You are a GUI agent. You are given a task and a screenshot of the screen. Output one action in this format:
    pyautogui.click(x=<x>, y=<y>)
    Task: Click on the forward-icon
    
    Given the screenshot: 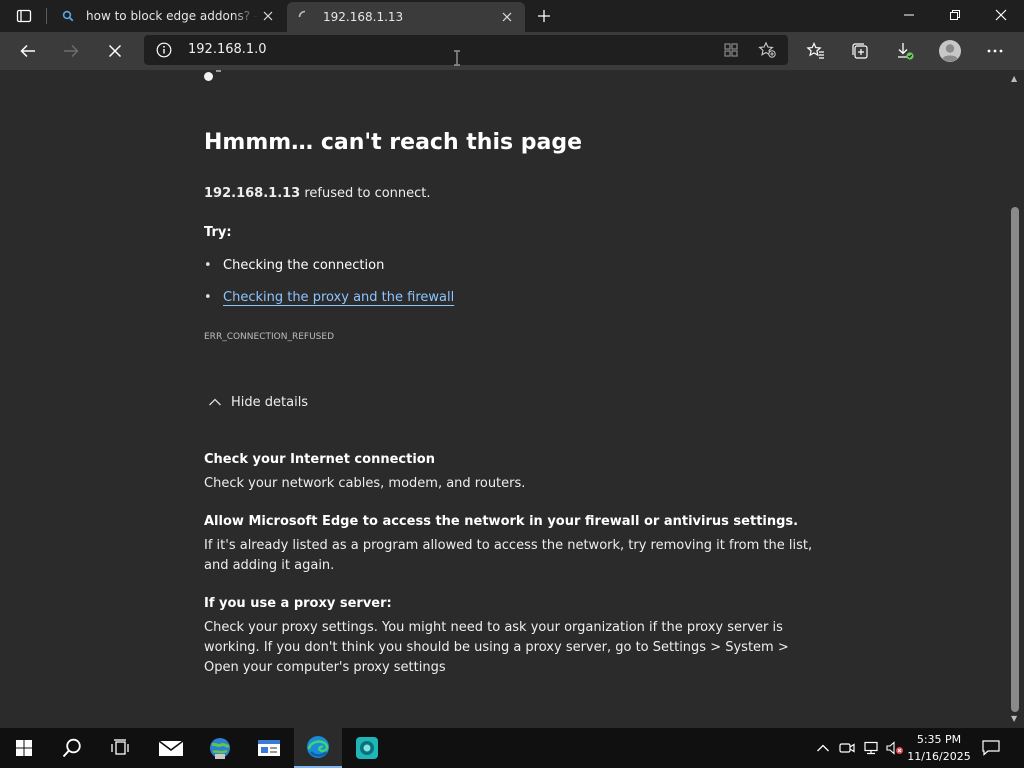 What is the action you would take?
    pyautogui.click(x=71, y=51)
    